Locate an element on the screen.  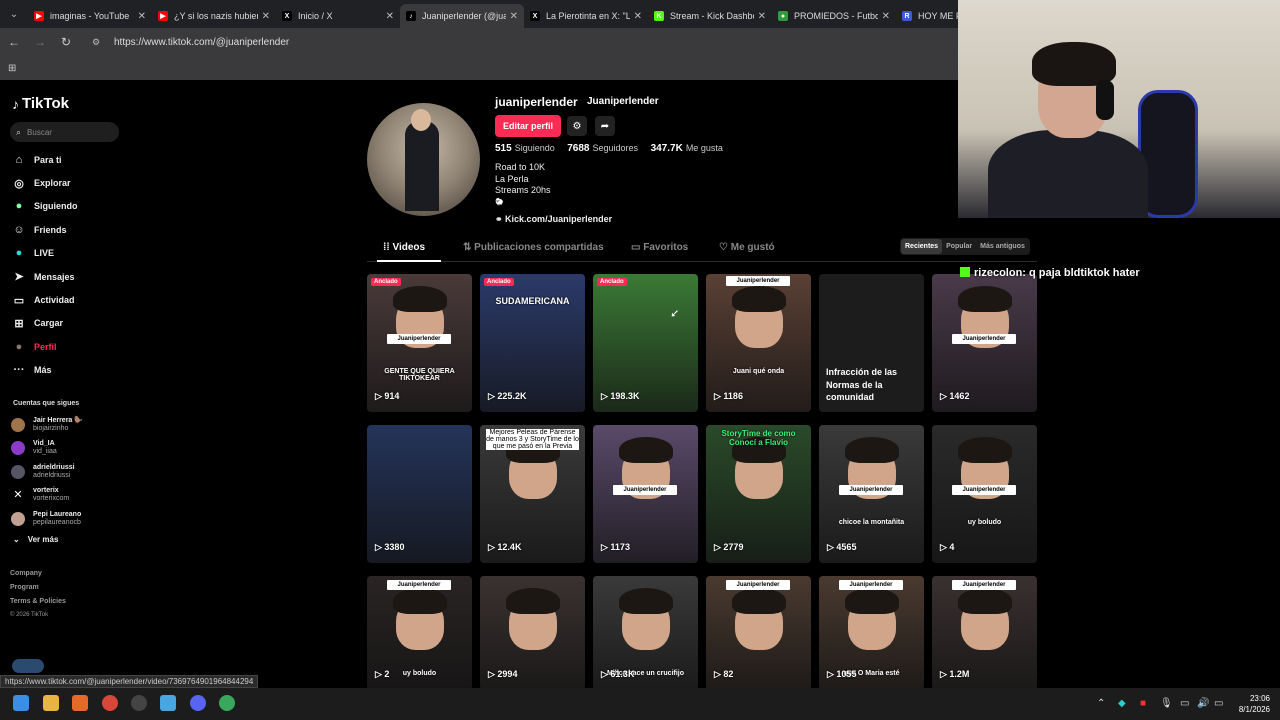
reload-icon: ↻ is located at coordinates (66, 42).